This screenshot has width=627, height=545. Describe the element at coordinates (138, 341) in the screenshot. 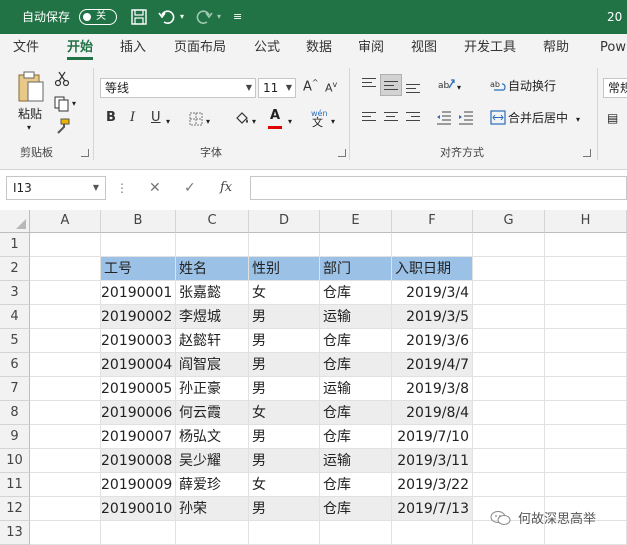

I see `table-cell: 20190003` at that location.